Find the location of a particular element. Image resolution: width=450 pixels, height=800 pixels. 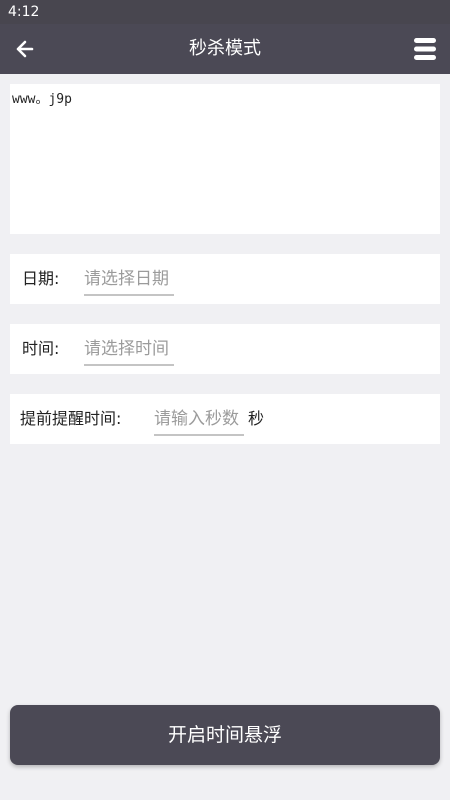

arrow-left-icon is located at coordinates (25, 49).